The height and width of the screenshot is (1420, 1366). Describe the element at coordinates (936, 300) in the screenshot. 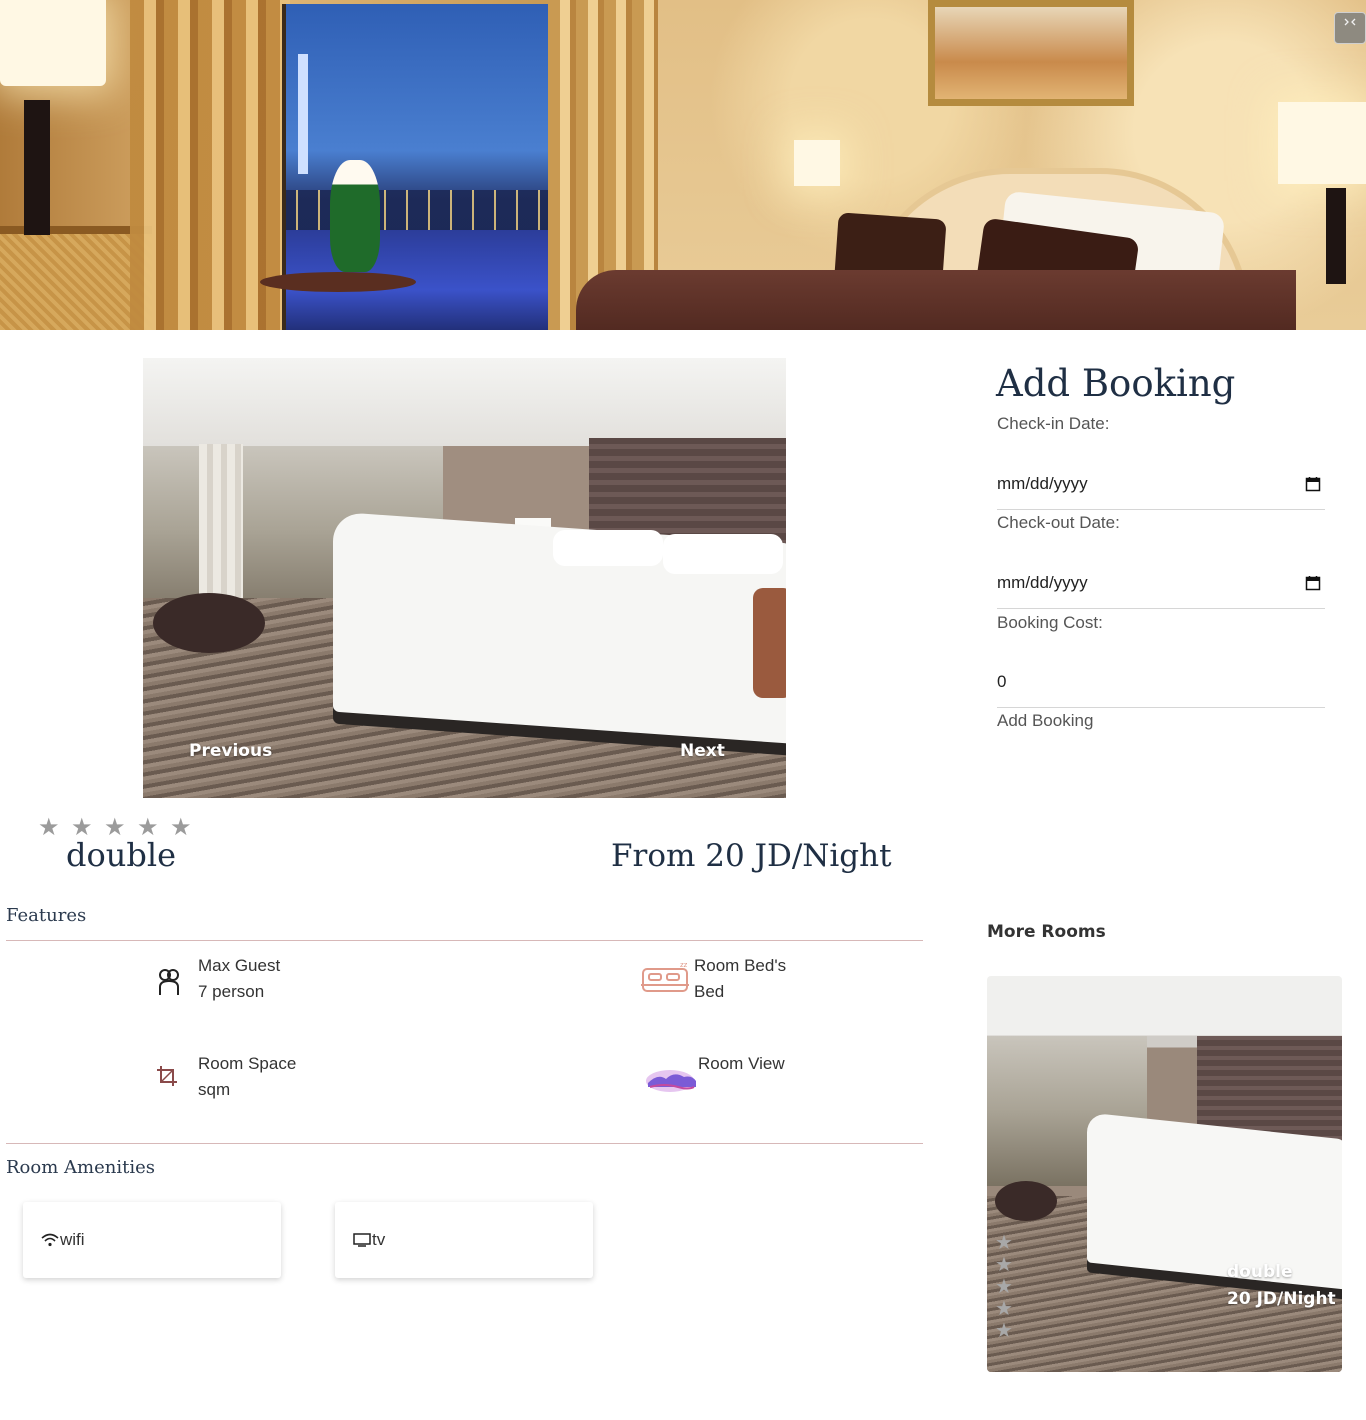

I see `hero-bed` at that location.